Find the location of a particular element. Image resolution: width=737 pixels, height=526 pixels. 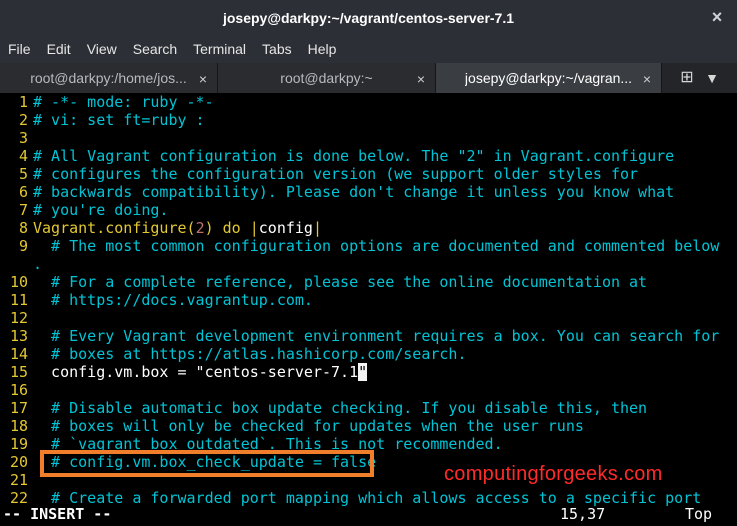

menu-view: View is located at coordinates (102, 49).